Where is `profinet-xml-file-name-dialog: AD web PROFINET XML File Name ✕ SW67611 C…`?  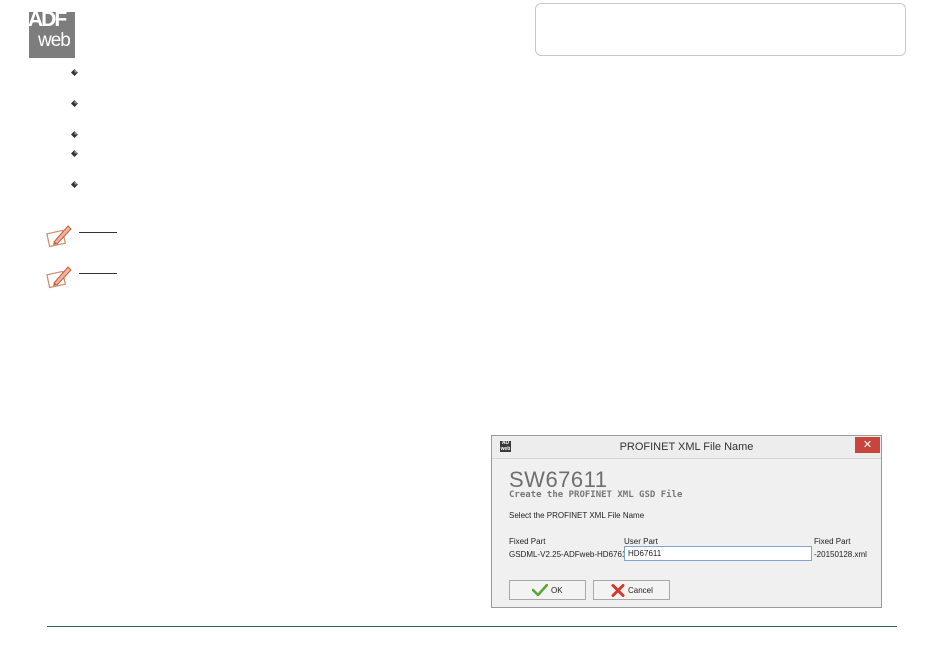
profinet-xml-file-name-dialog: AD web PROFINET XML File Name ✕ SW67611 C… is located at coordinates (686, 521).